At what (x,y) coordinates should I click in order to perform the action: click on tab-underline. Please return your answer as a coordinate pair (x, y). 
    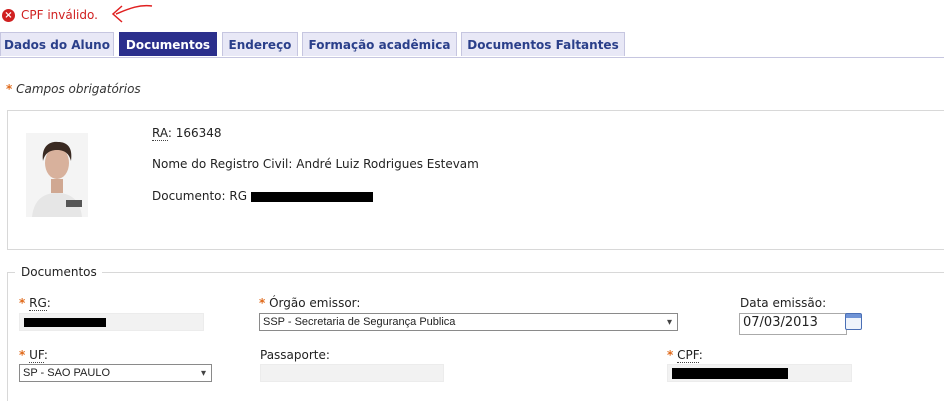
    Looking at the image, I should click on (472, 57).